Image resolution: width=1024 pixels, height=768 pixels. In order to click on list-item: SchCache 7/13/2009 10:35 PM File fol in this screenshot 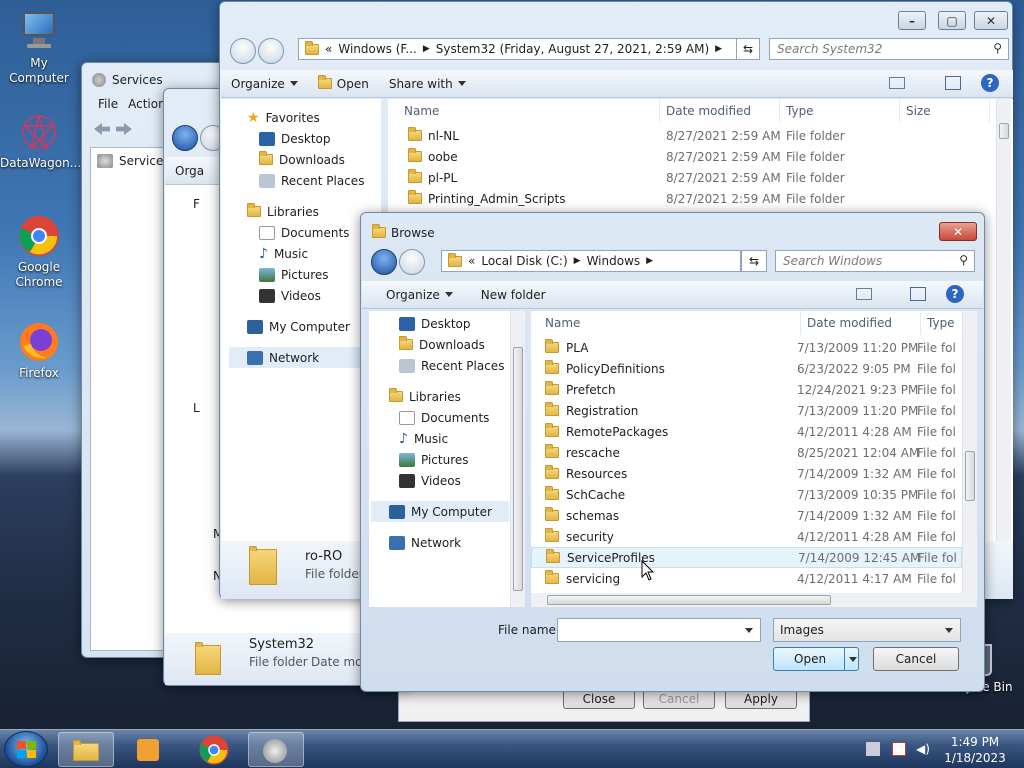, I will do `click(746, 494)`.